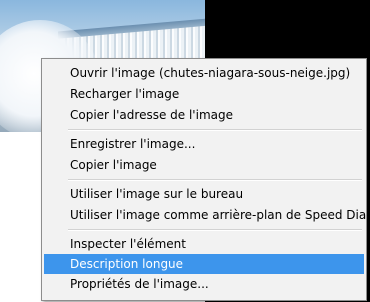 The width and height of the screenshot is (370, 302). Describe the element at coordinates (204, 264) in the screenshot. I see `menu-item-long-description: Description longue` at that location.